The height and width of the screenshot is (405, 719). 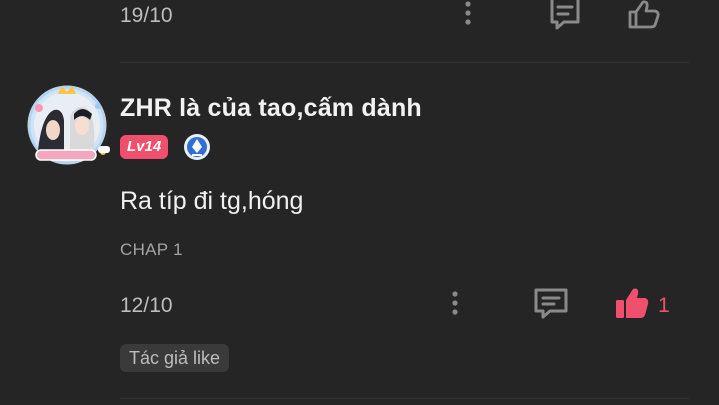 I want to click on prev-reply-button, so click(x=565, y=15).